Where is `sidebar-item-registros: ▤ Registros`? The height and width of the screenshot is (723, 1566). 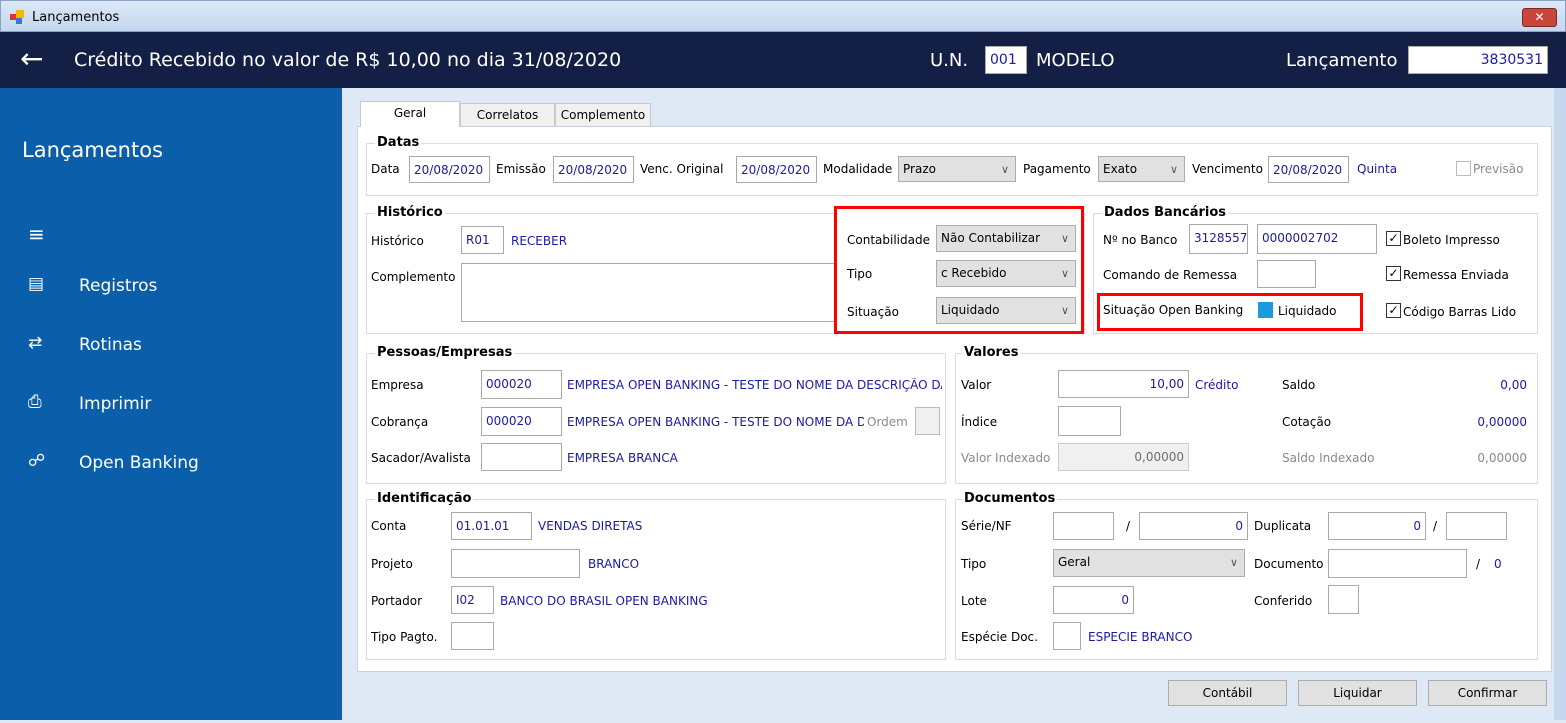 sidebar-item-registros: ▤ Registros is located at coordinates (171, 287).